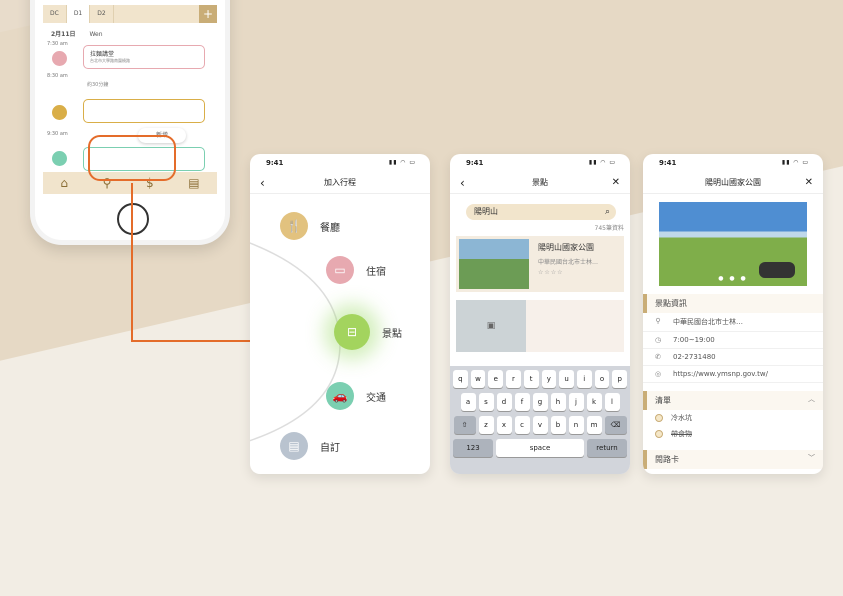 Image resolution: width=843 pixels, height=596 pixels. Describe the element at coordinates (667, 459) in the screenshot. I see `section-label: 閱路卡` at that location.